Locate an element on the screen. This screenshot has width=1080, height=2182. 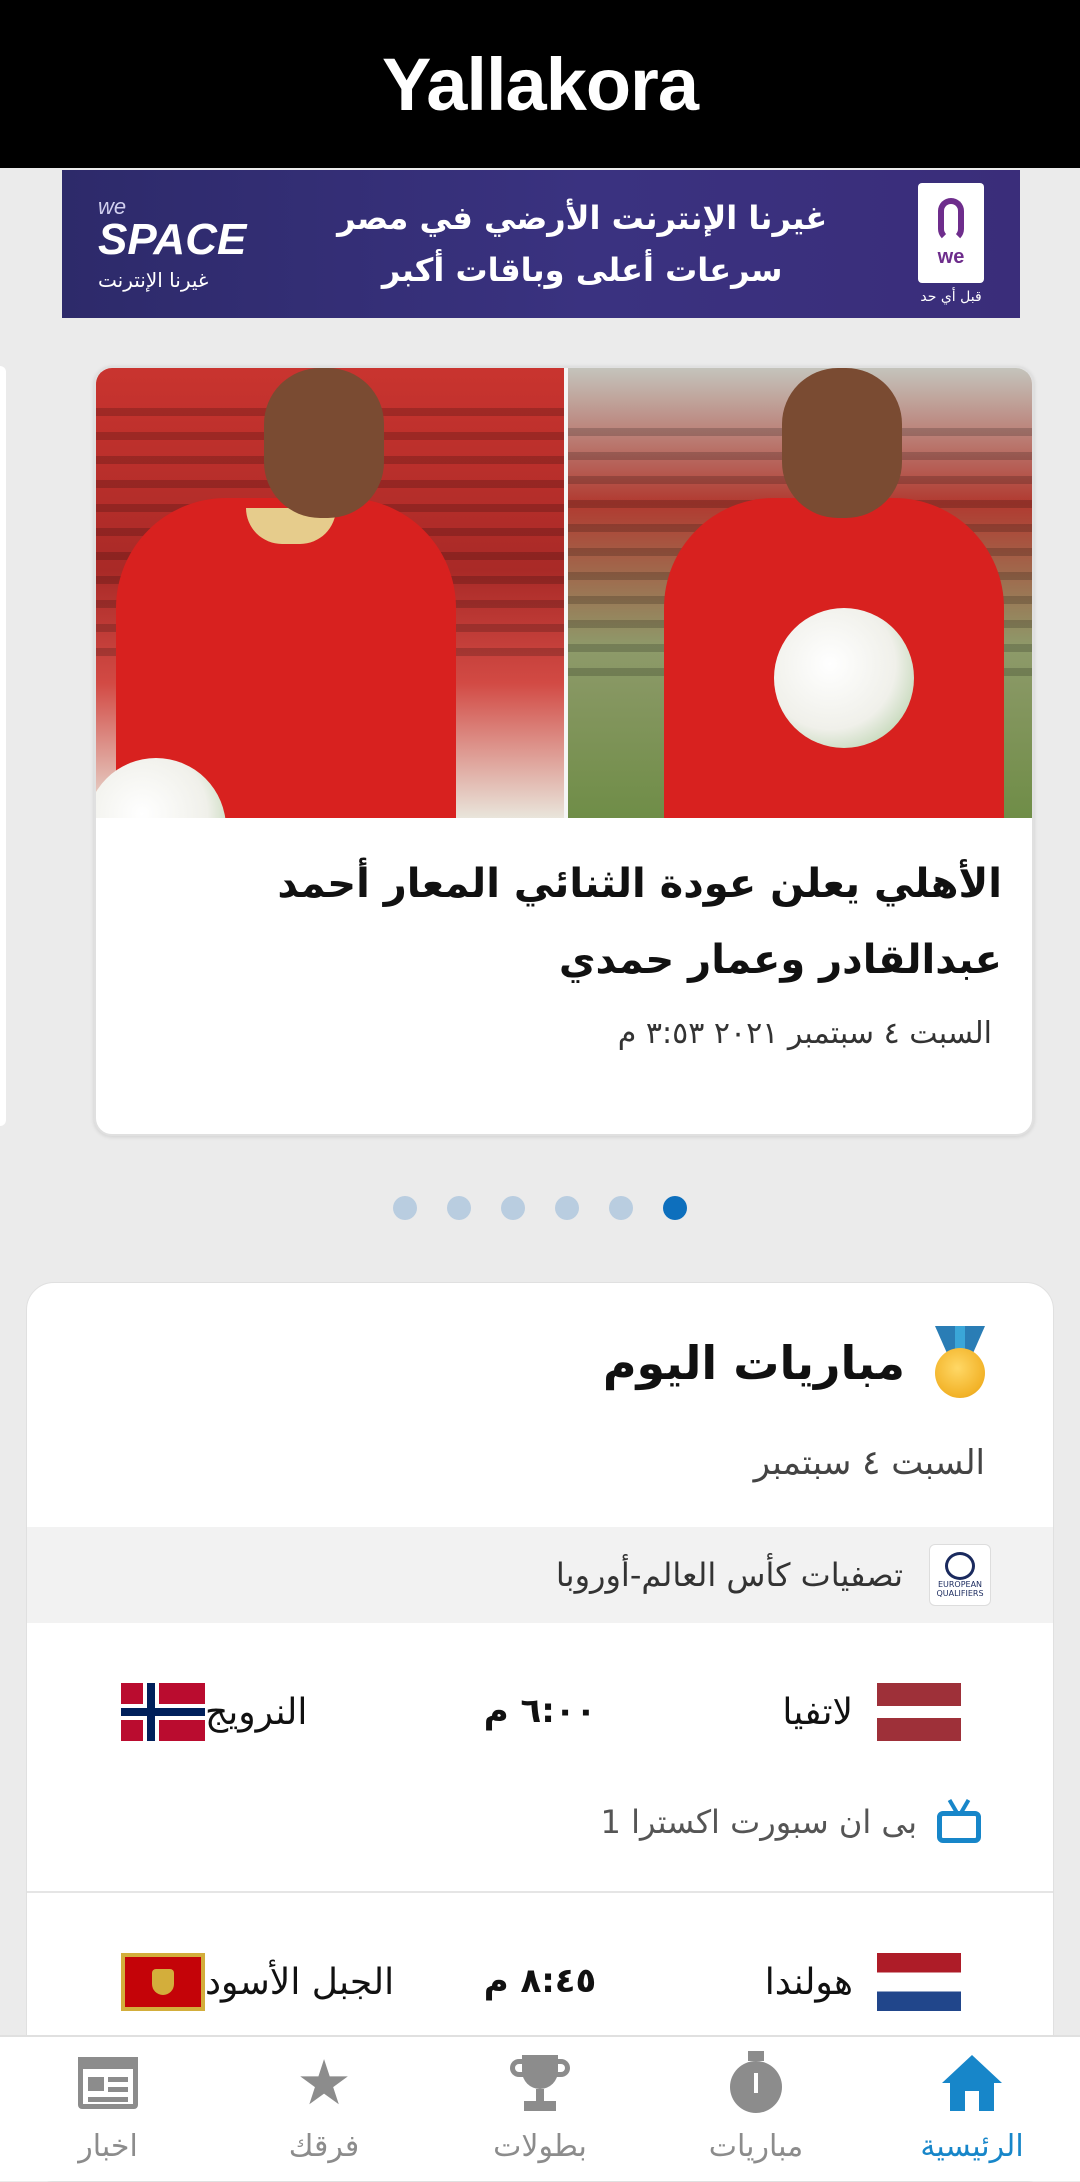
nav-matches: مباريات is located at coordinates (756, 2109).